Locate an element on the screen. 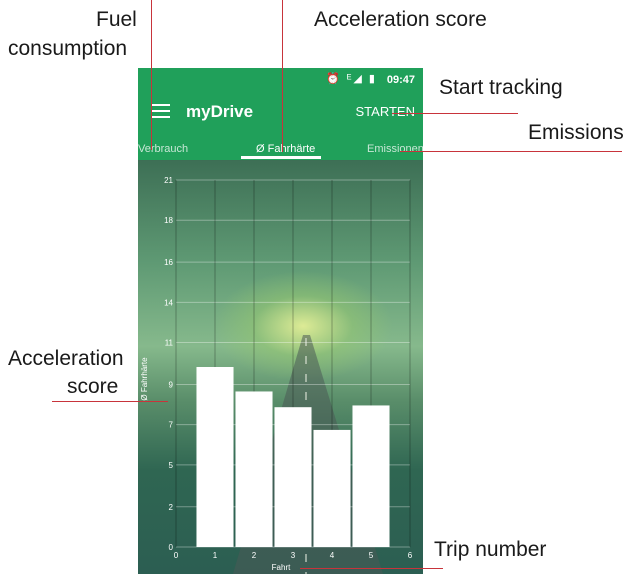 The height and width of the screenshot is (574, 627). y-axis-ticks: 025791114161821 is located at coordinates (168, 364).